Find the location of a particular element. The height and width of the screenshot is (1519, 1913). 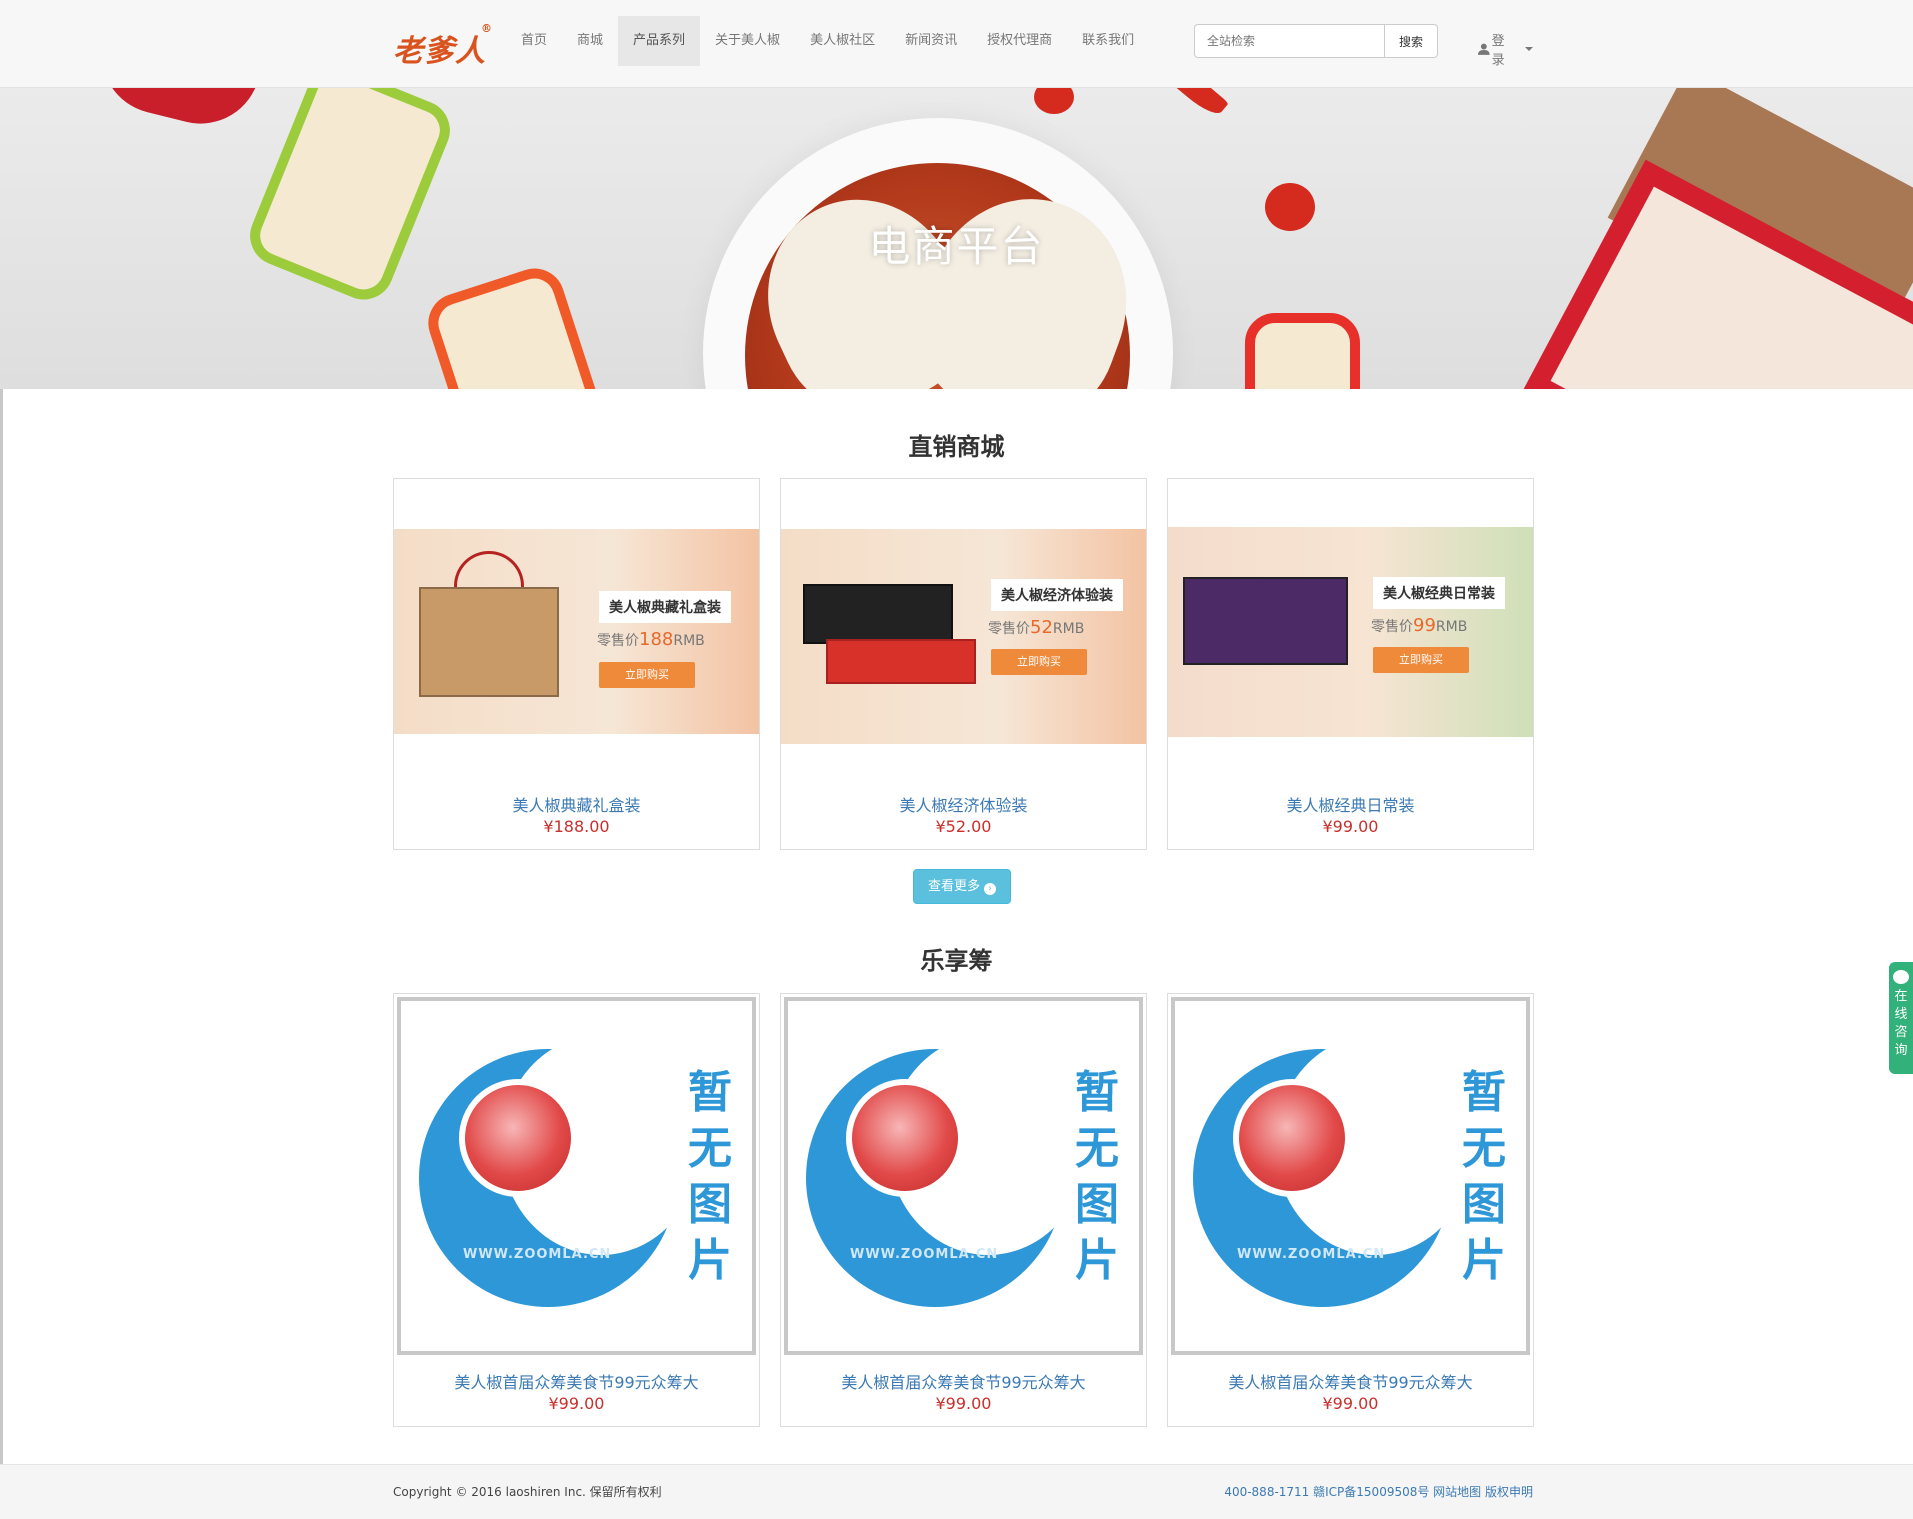

bag-handle-image is located at coordinates (489, 571).